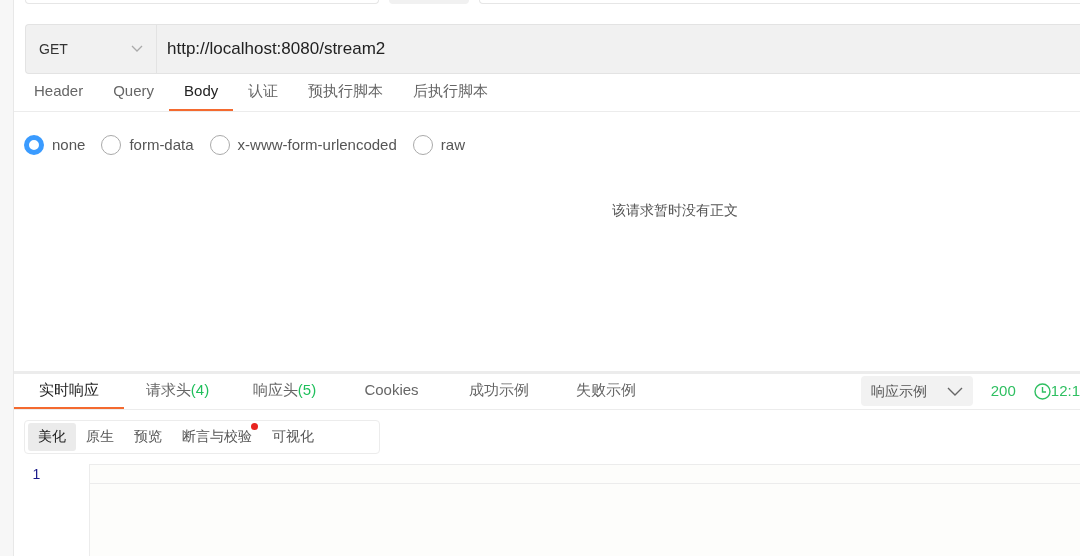 The width and height of the screenshot is (1080, 556). I want to click on status-code: 200, so click(1003, 390).